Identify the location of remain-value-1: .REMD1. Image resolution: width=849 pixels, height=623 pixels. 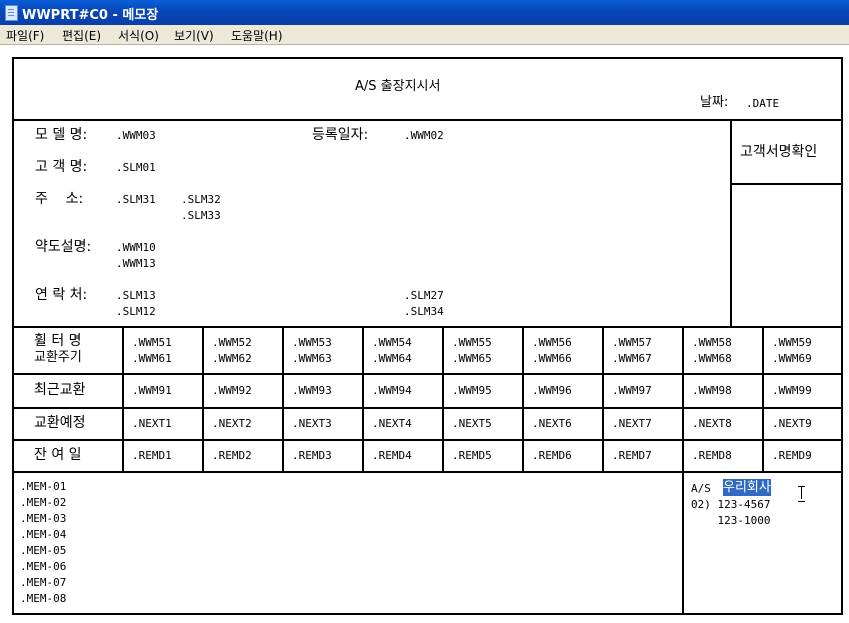
(152, 455).